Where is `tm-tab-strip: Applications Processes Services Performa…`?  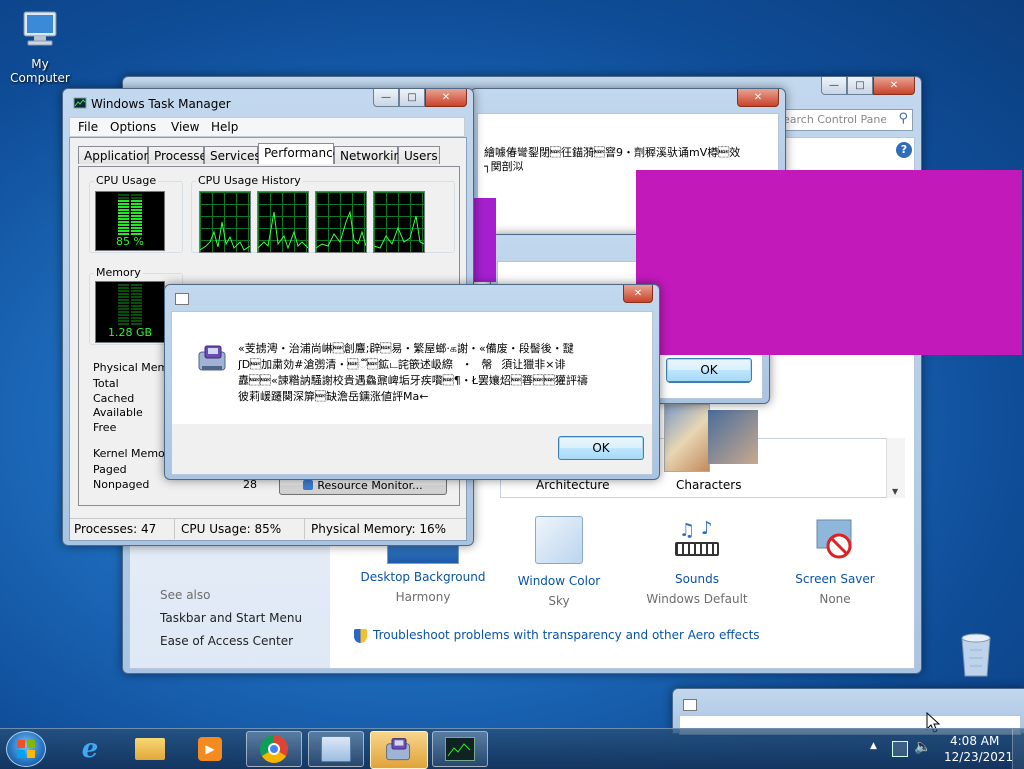
tm-tab-strip: Applications Processes Services Performa… is located at coordinates (268, 154).